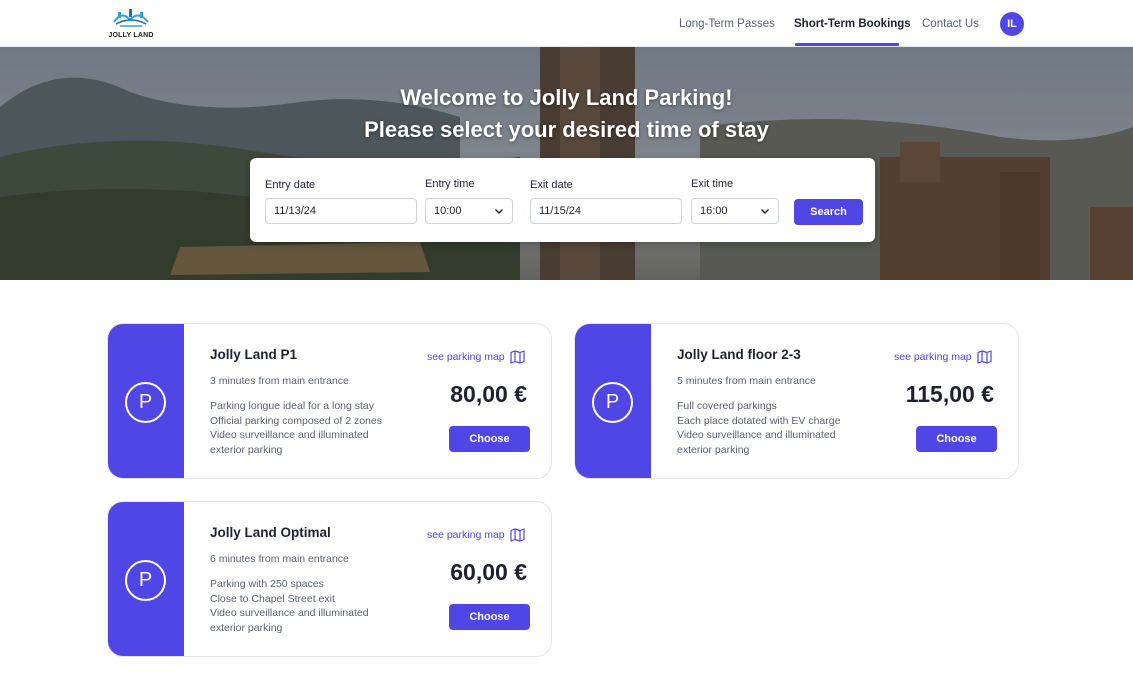  What do you see at coordinates (279, 559) in the screenshot?
I see `parking-distance: 6 minutes from main entrance` at bounding box center [279, 559].